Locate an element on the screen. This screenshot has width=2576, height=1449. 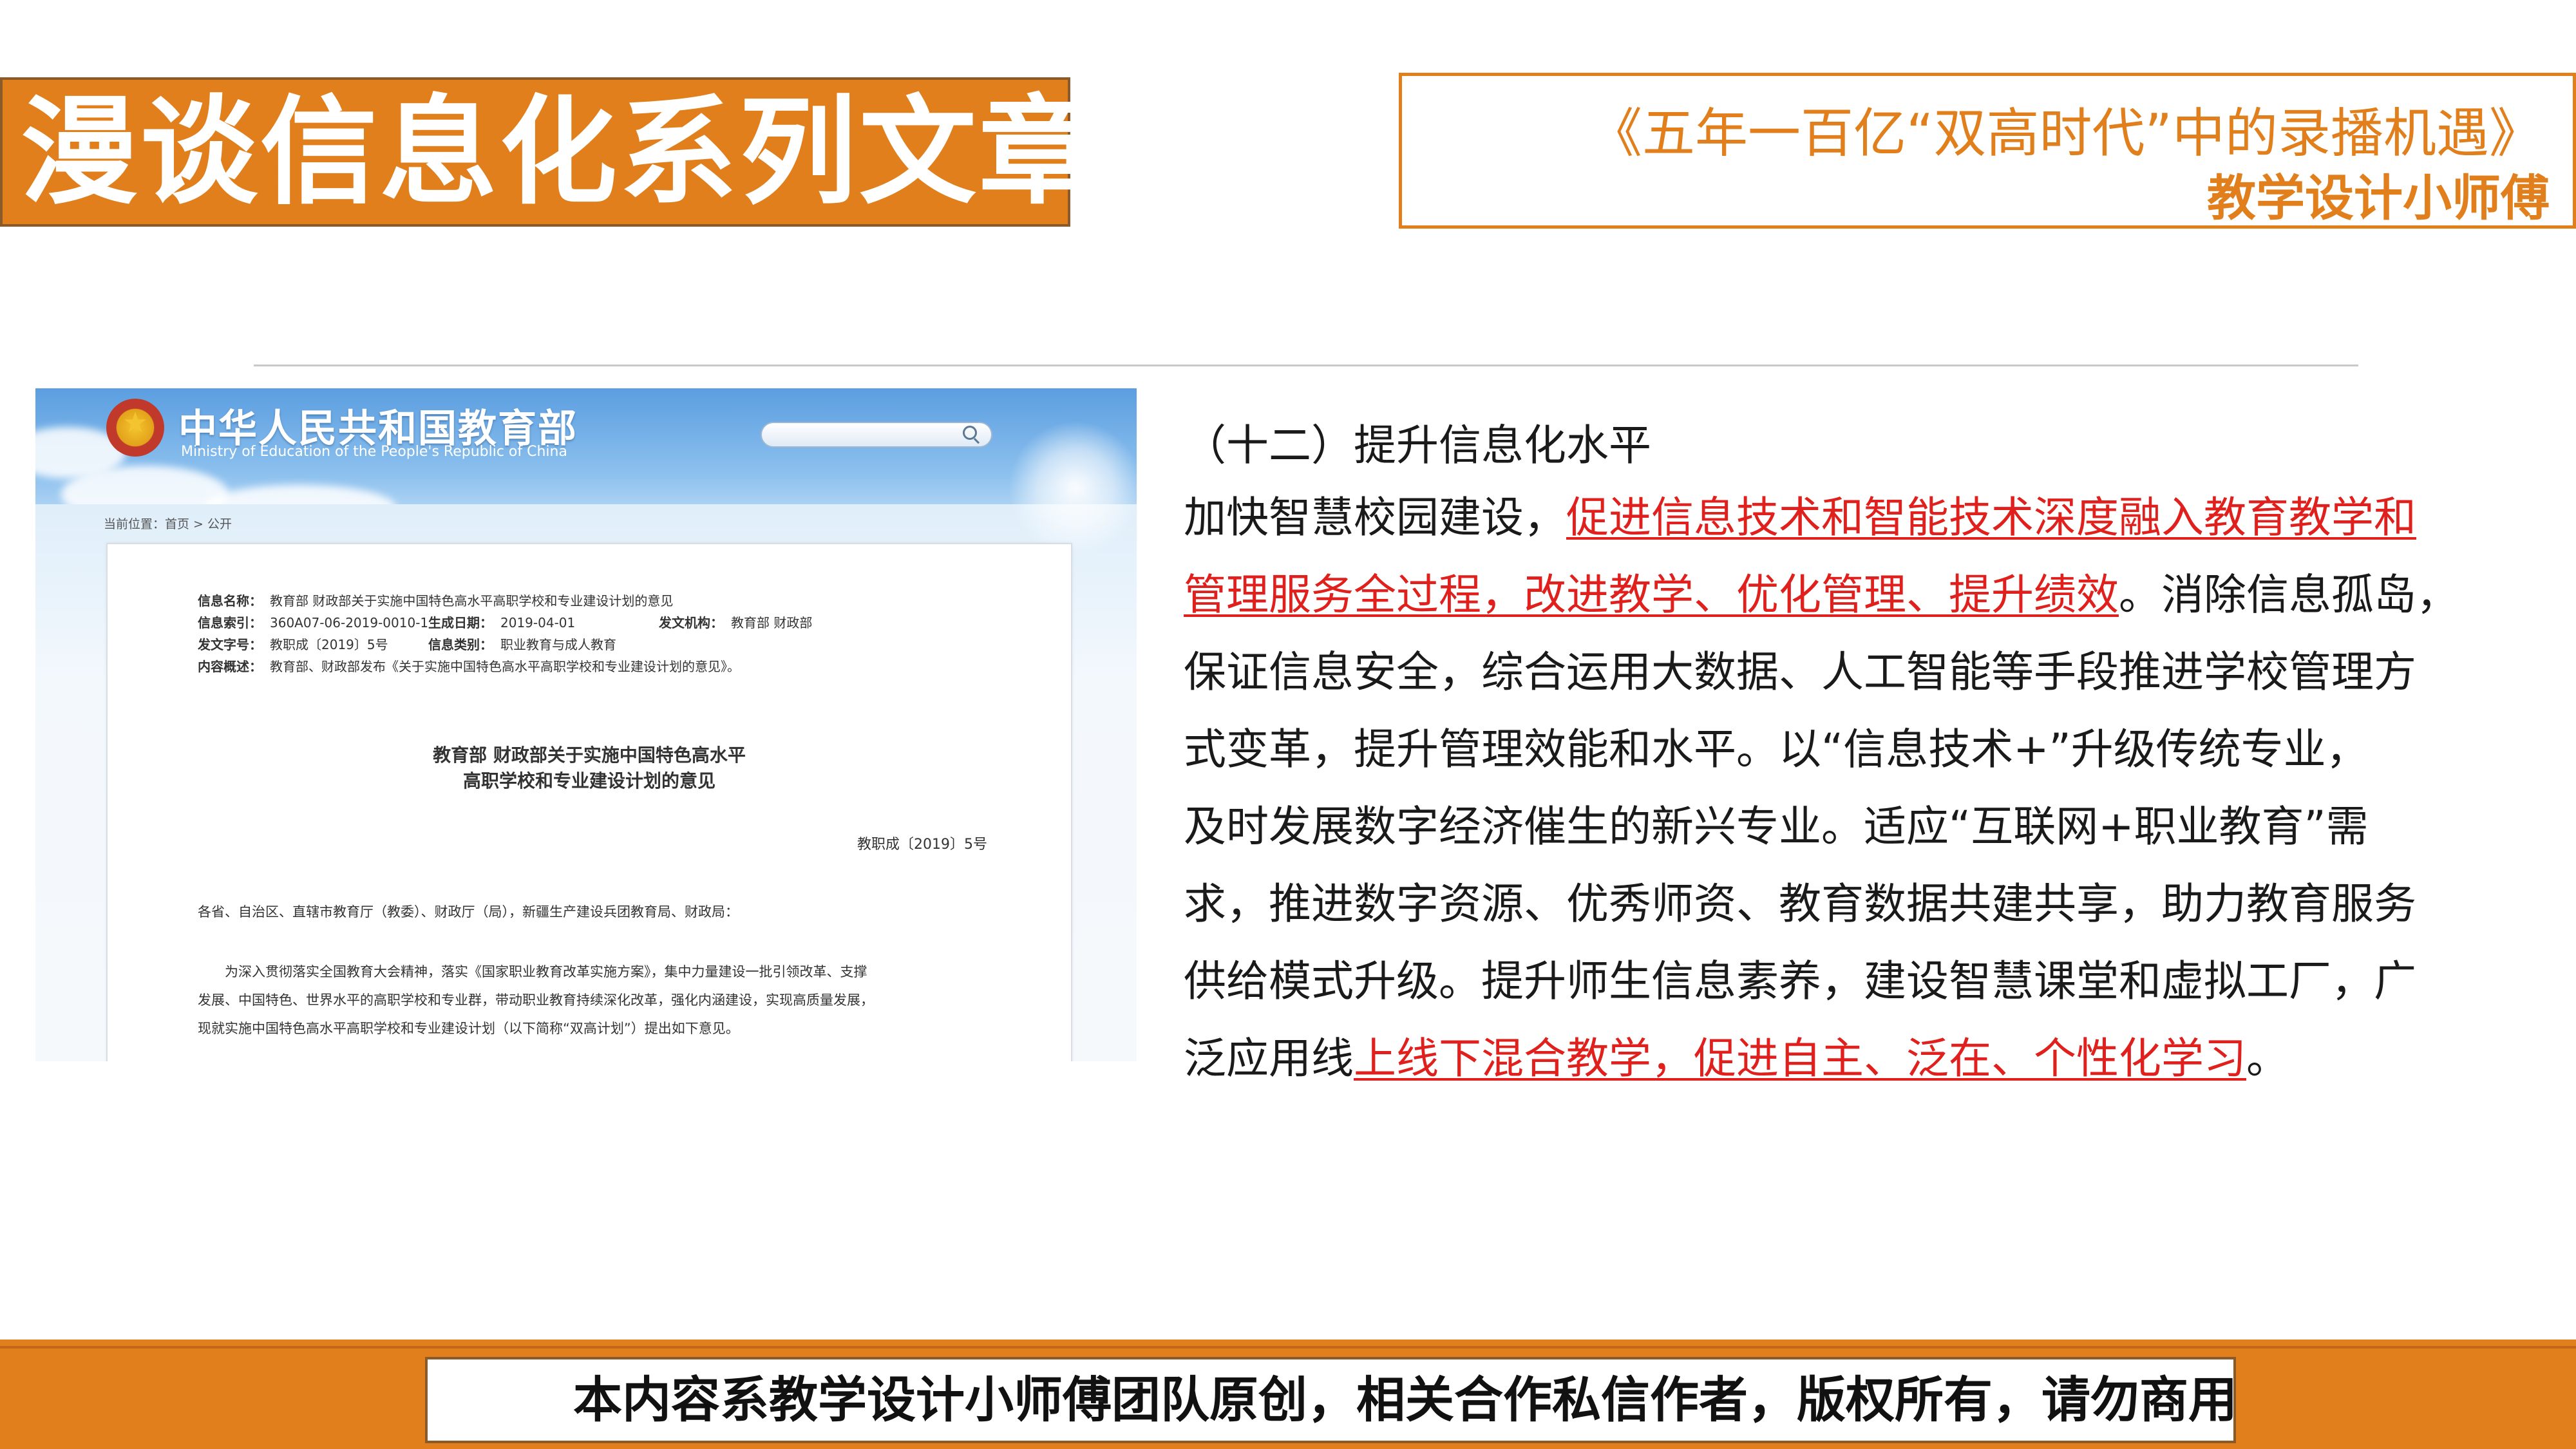
meta-label: 内容概述： is located at coordinates (230, 666).